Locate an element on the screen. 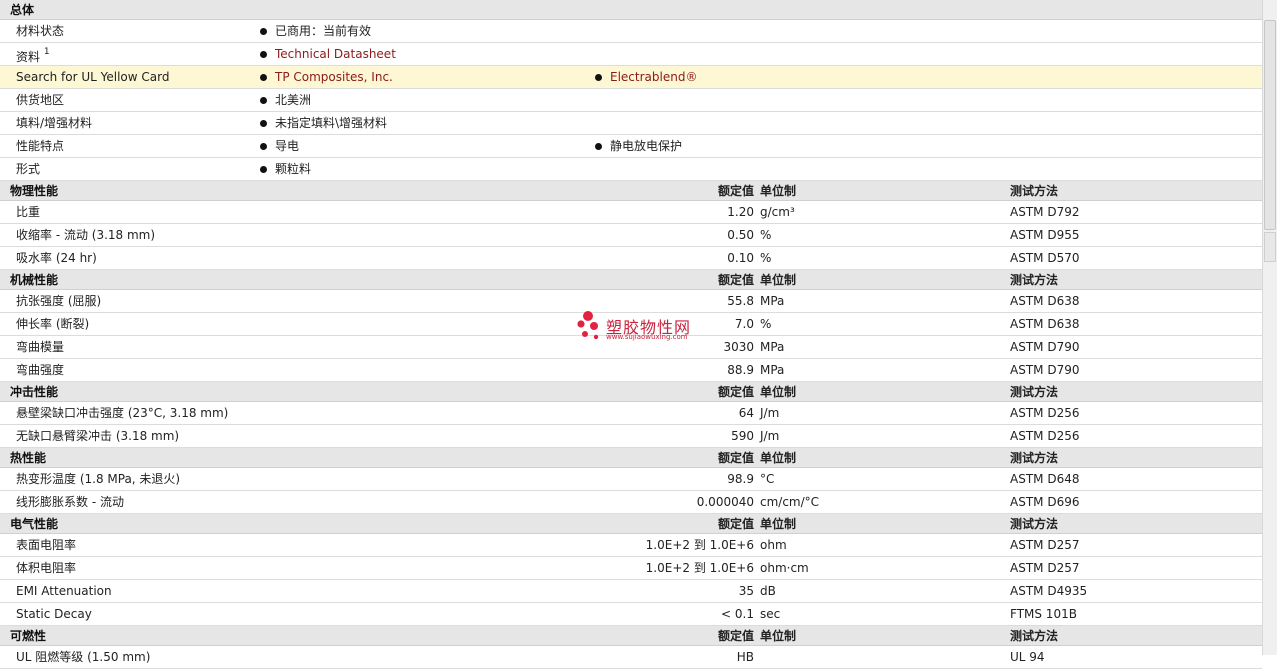 This screenshot has width=1277, height=669. section-header: 热性能 额定值 单位制 测试方法 is located at coordinates (631, 458).